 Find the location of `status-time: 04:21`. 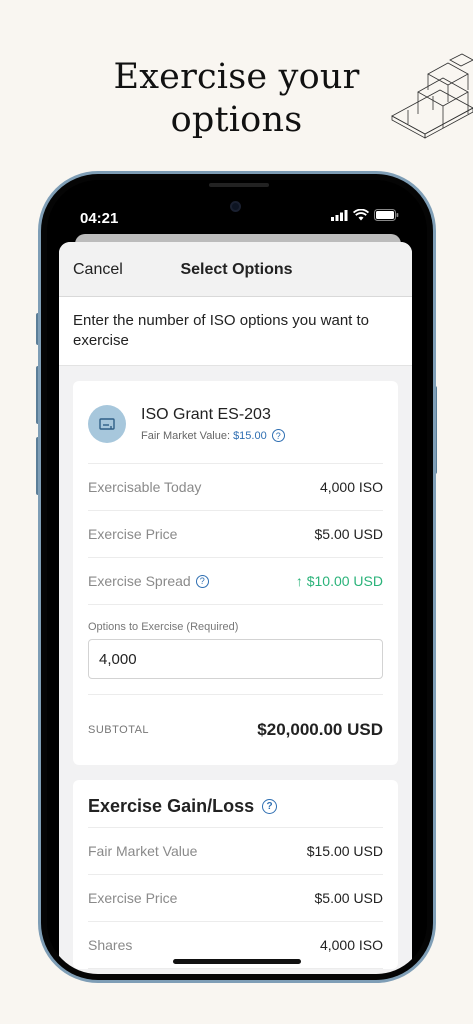

status-time: 04:21 is located at coordinates (99, 218).